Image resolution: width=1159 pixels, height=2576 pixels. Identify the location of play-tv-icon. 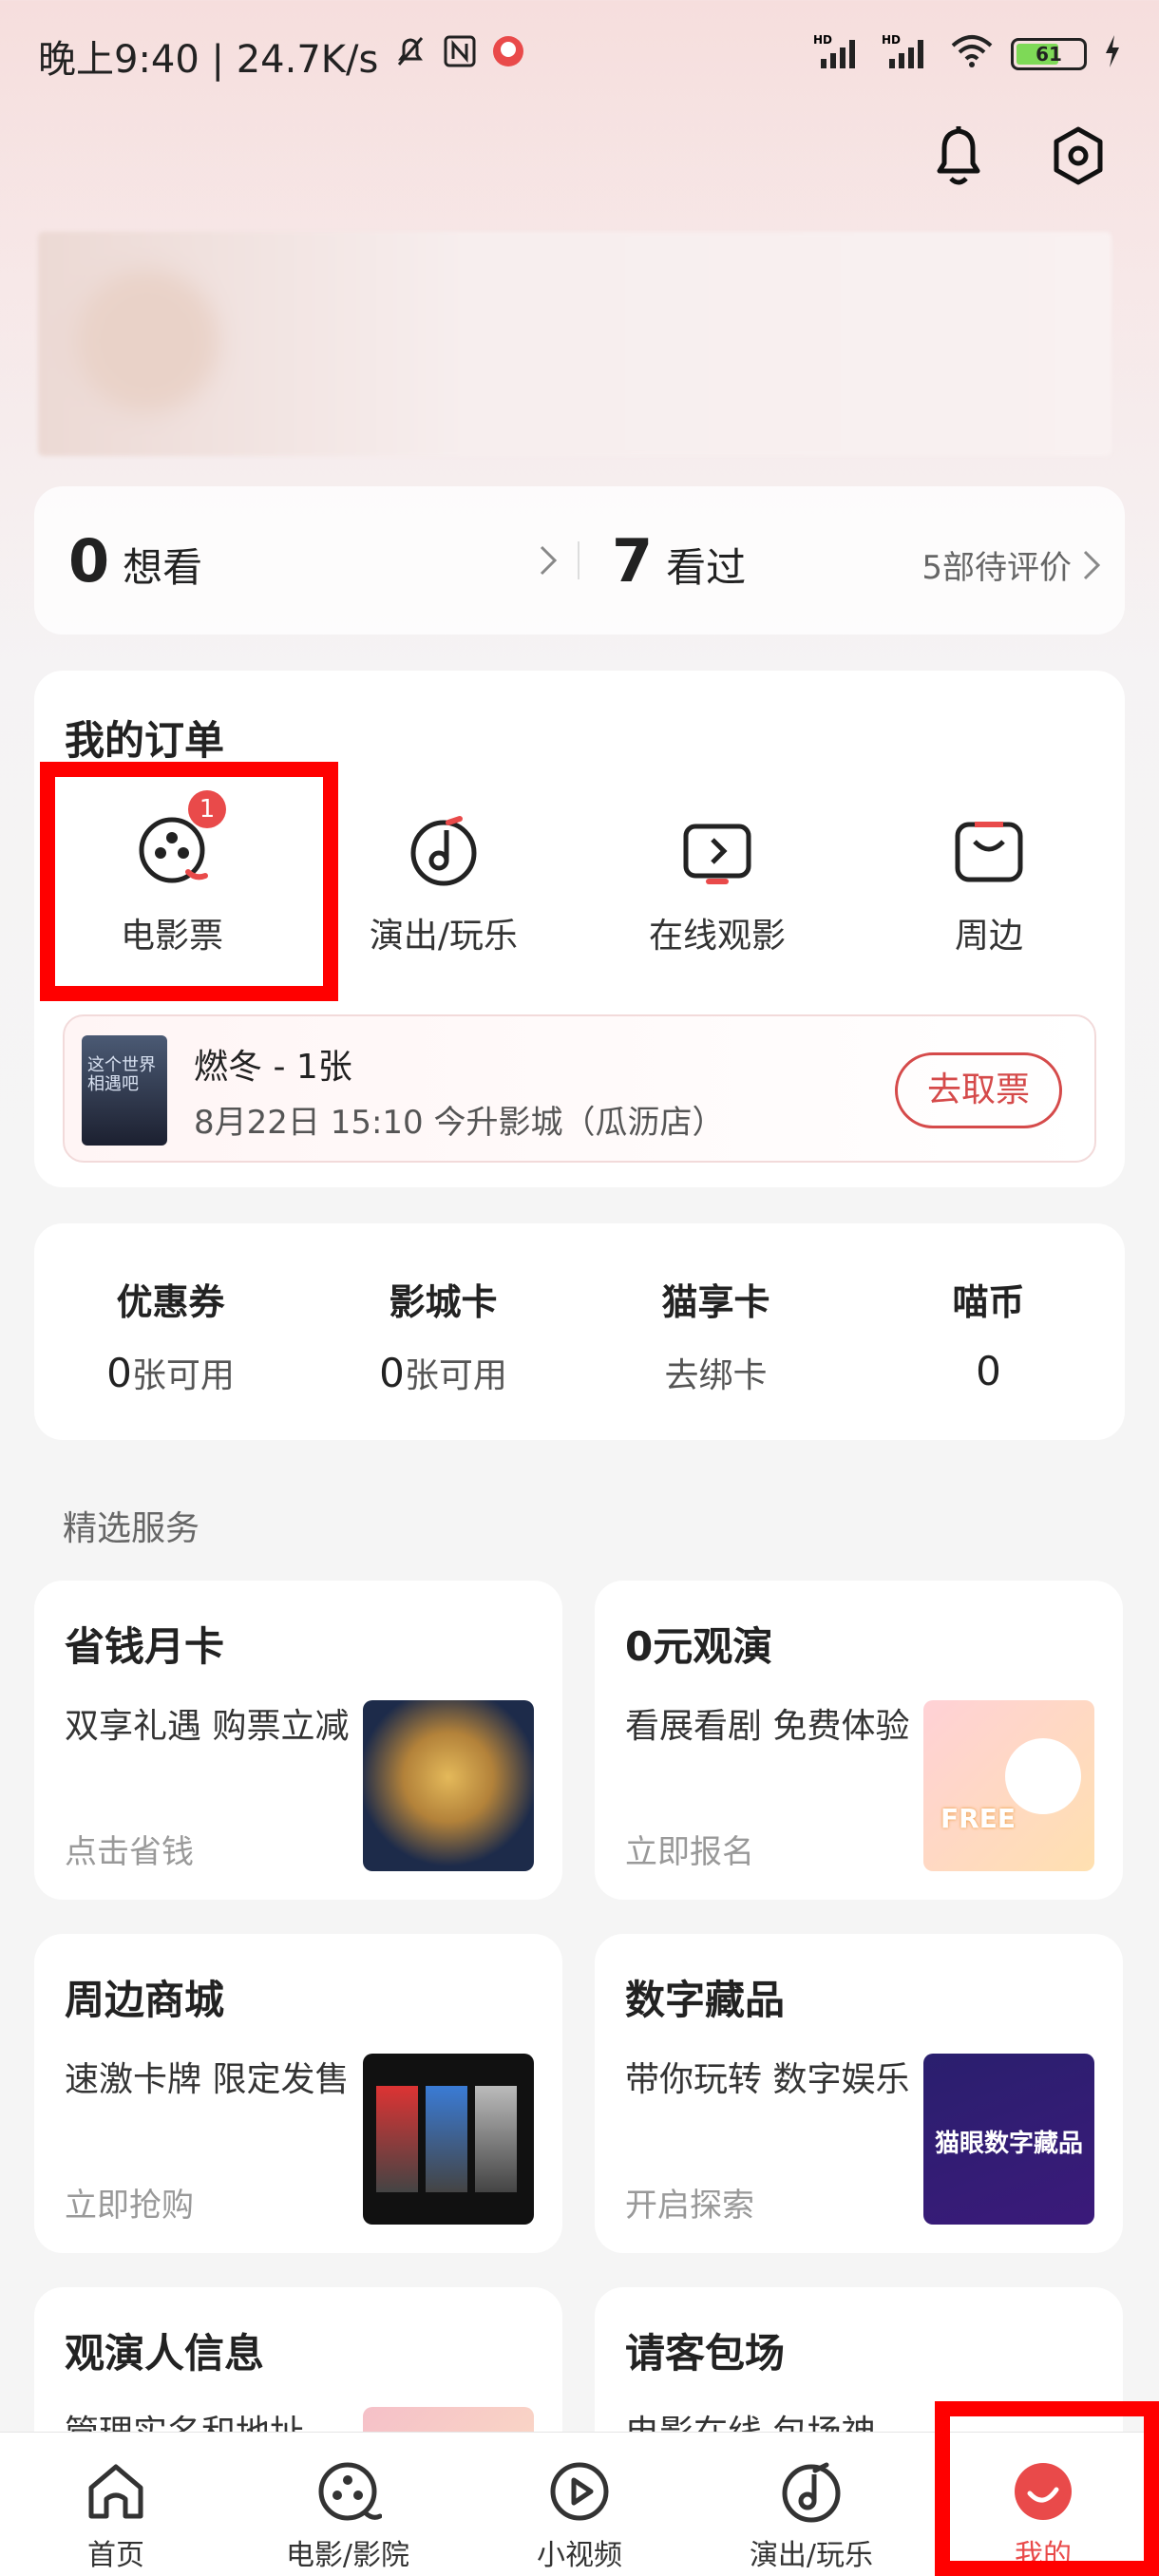
(717, 850).